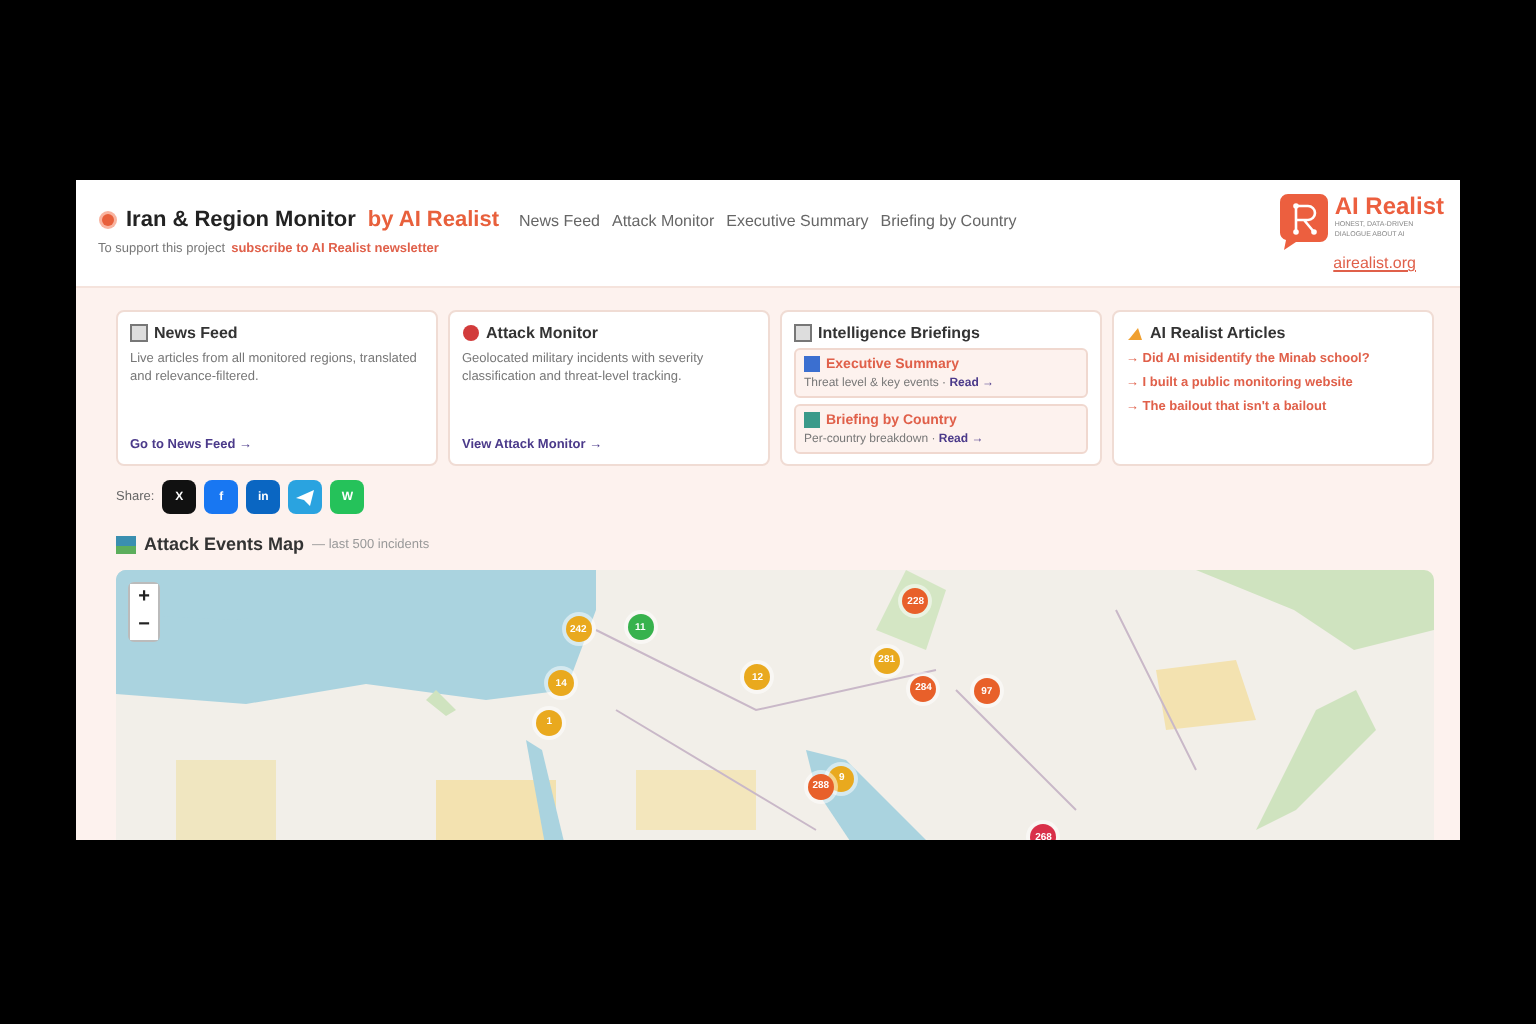 The height and width of the screenshot is (1024, 1536). I want to click on site-link: airealist.org, so click(1374, 263).